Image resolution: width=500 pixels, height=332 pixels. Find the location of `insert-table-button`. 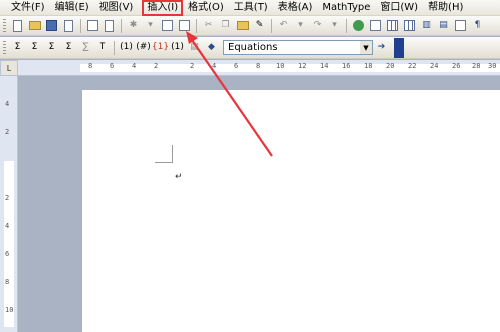

insert-table-button is located at coordinates (392, 25).